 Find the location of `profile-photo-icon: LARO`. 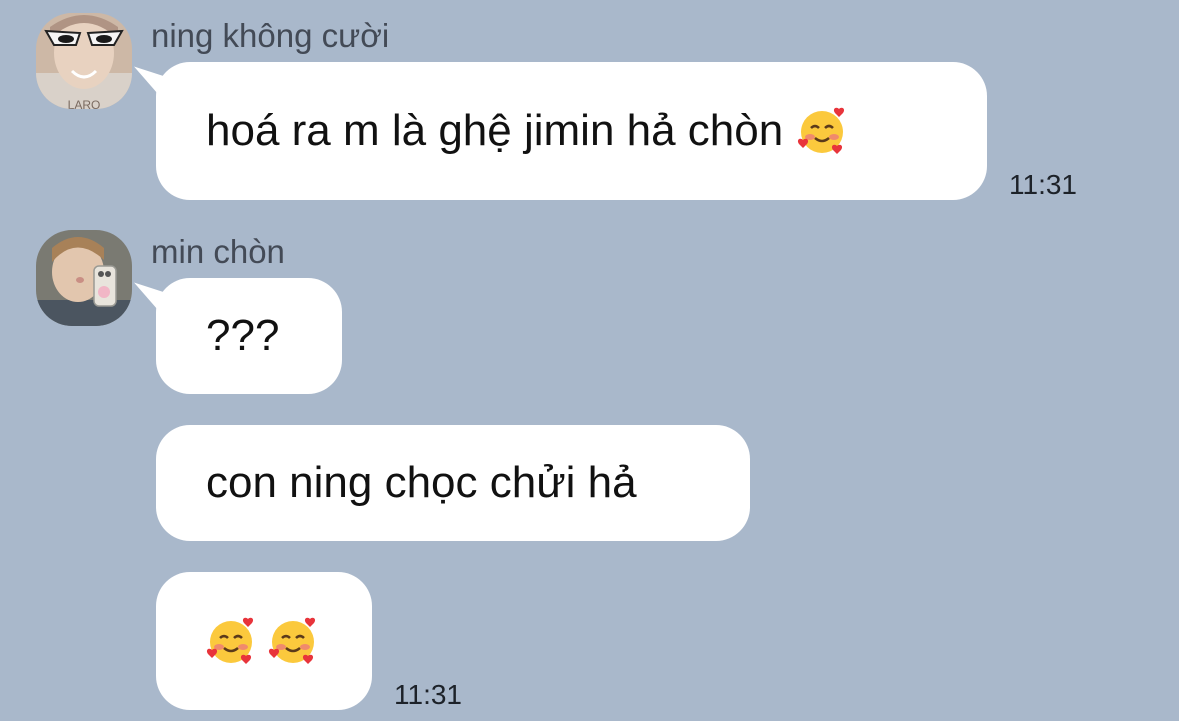

profile-photo-icon: LARO is located at coordinates (84, 61).